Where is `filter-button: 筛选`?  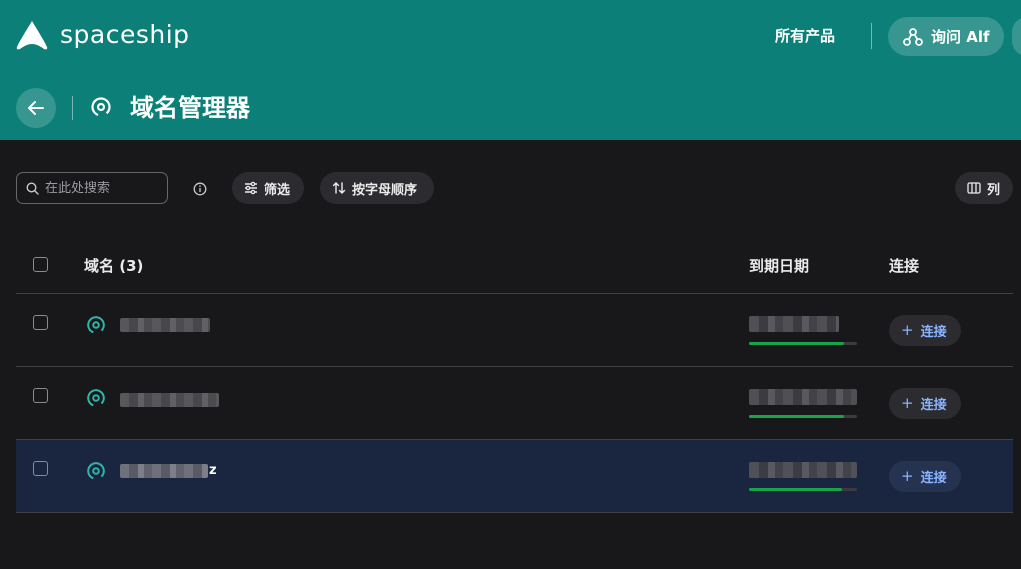 filter-button: 筛选 is located at coordinates (268, 188).